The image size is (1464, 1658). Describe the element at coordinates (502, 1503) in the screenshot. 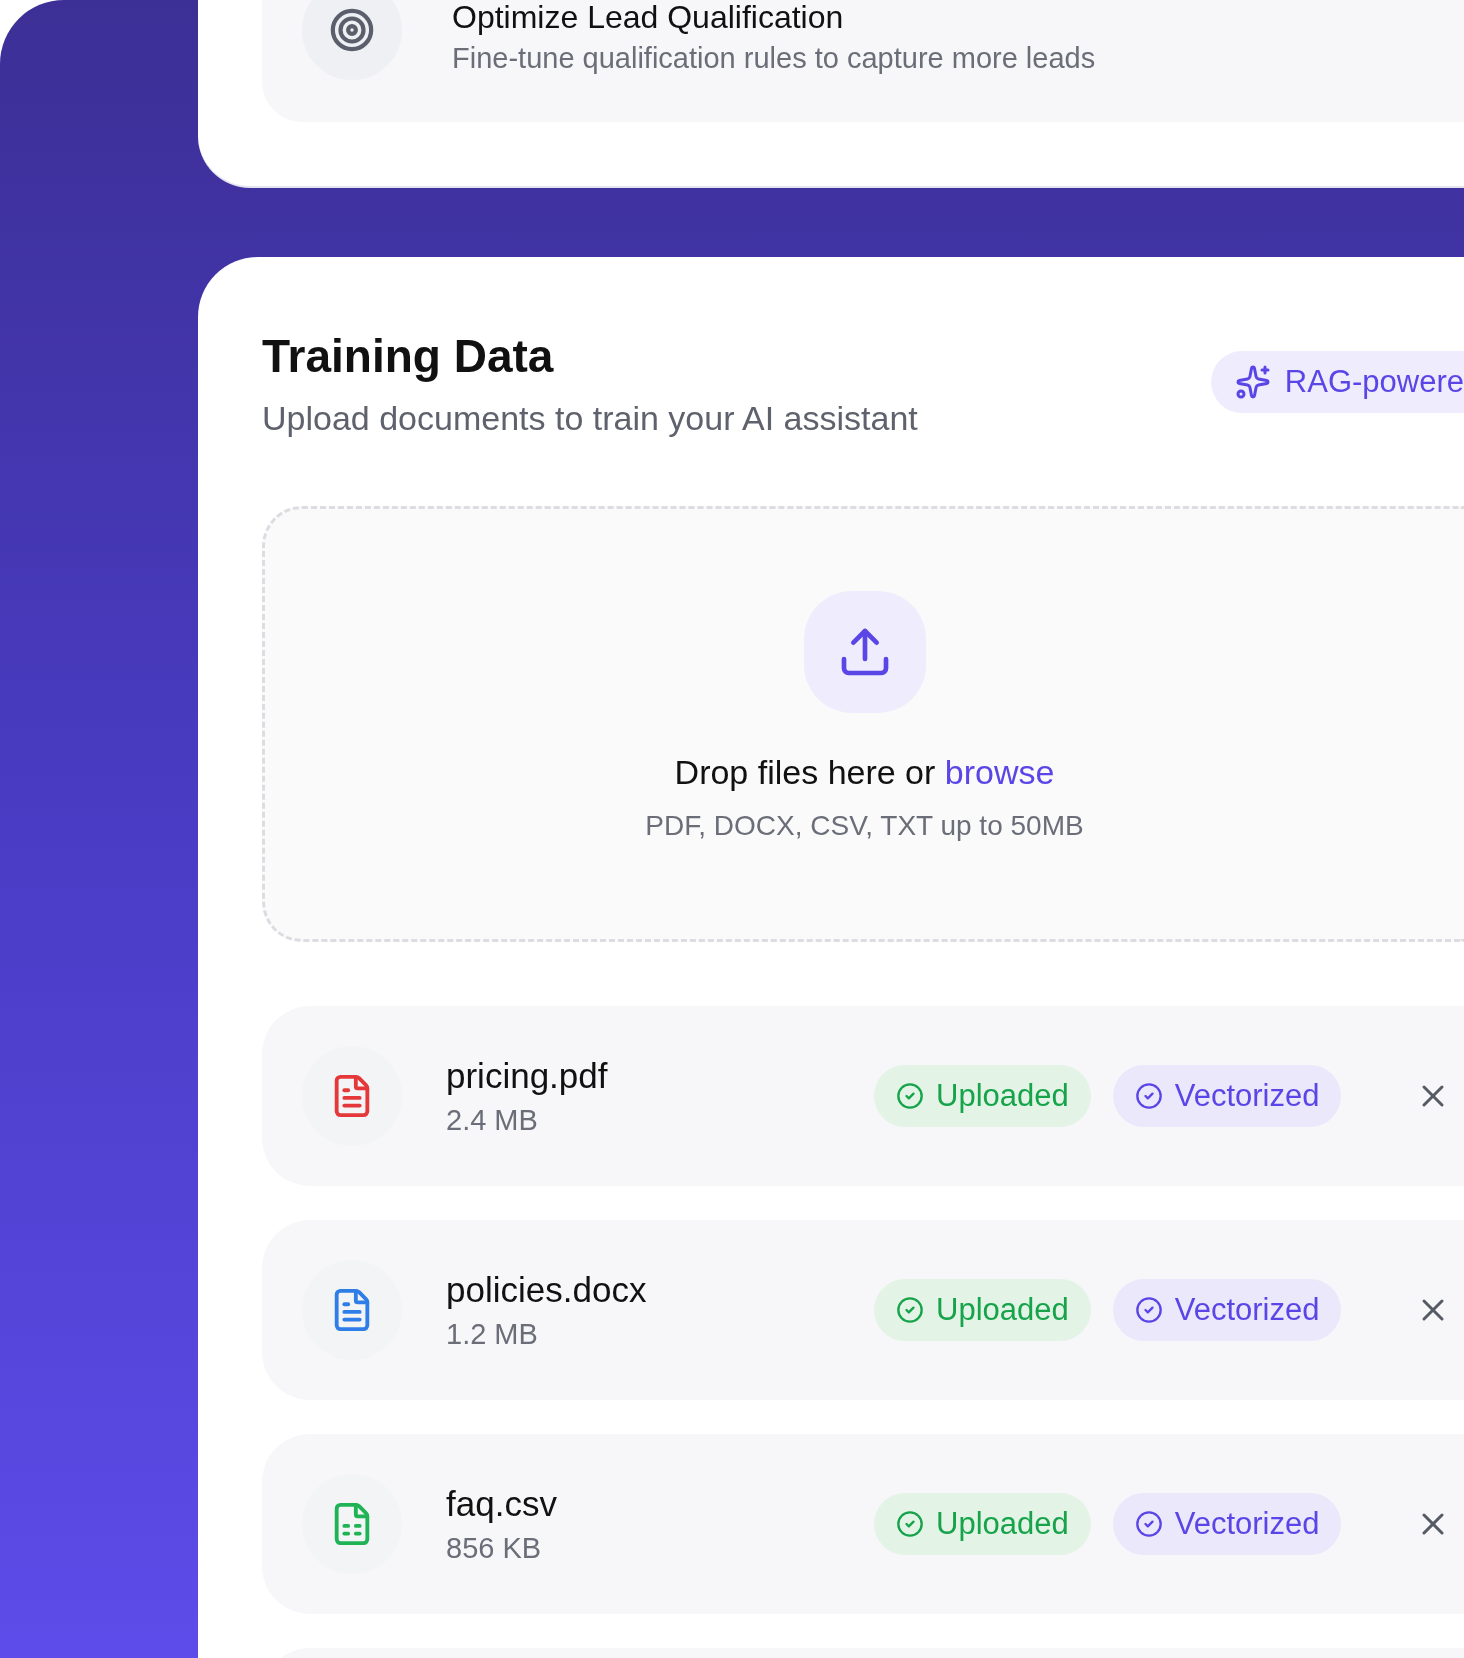

I see `file-name: faq.csv` at that location.